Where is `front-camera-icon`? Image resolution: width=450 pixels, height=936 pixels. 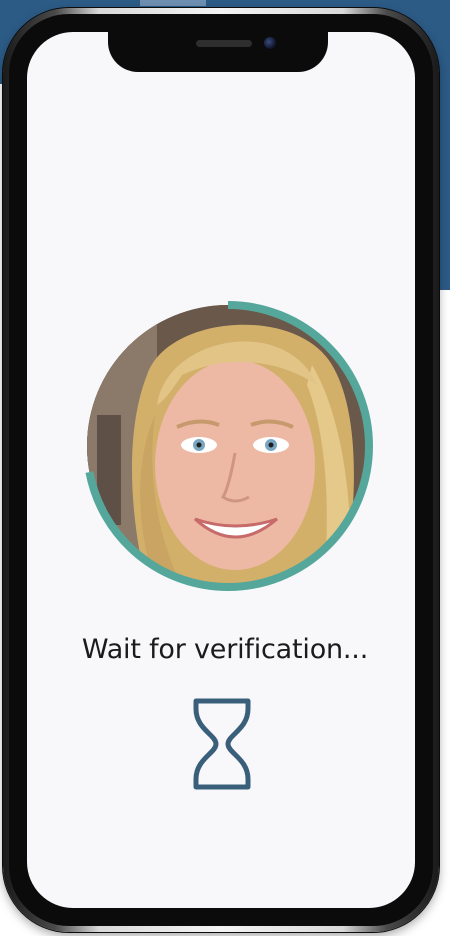 front-camera-icon is located at coordinates (270, 43).